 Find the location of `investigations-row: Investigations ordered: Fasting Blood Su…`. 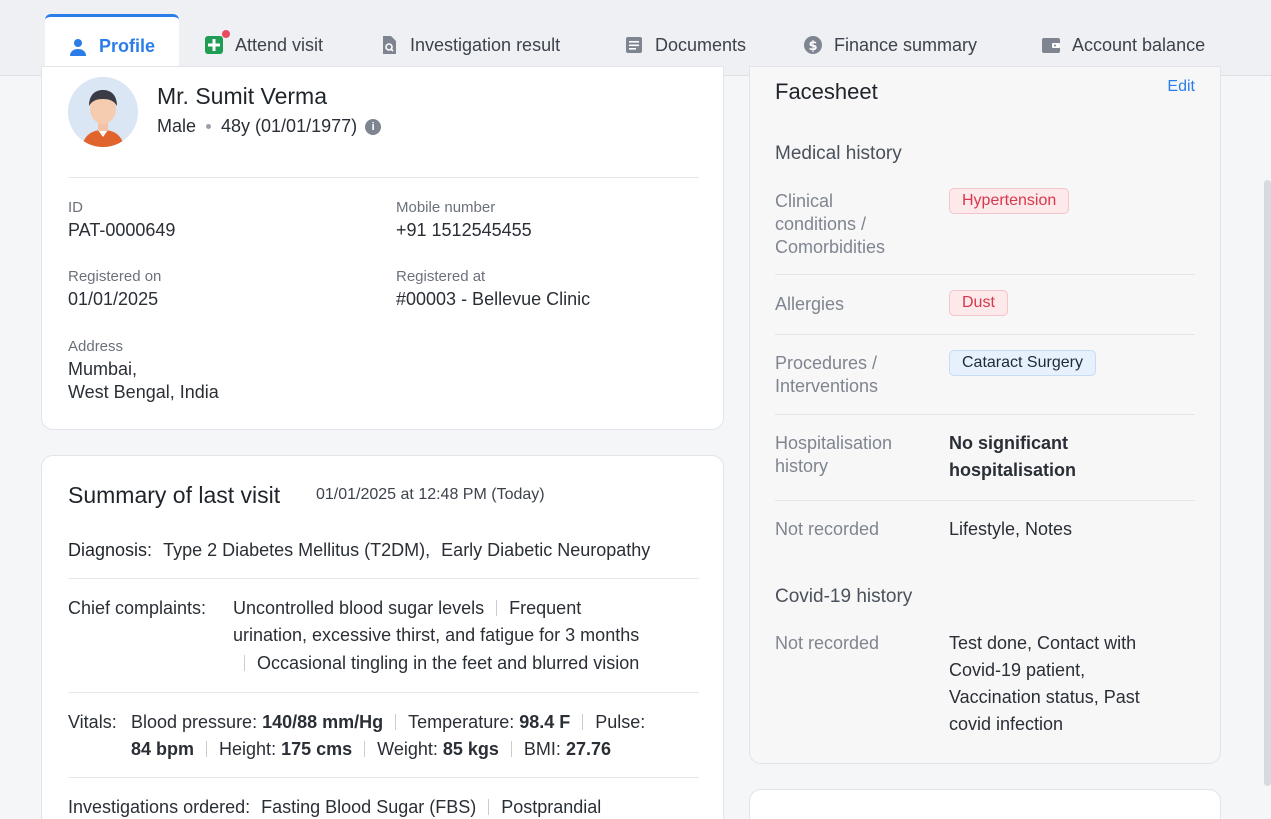

investigations-row: Investigations ordered: Fasting Blood Su… is located at coordinates (334, 806).